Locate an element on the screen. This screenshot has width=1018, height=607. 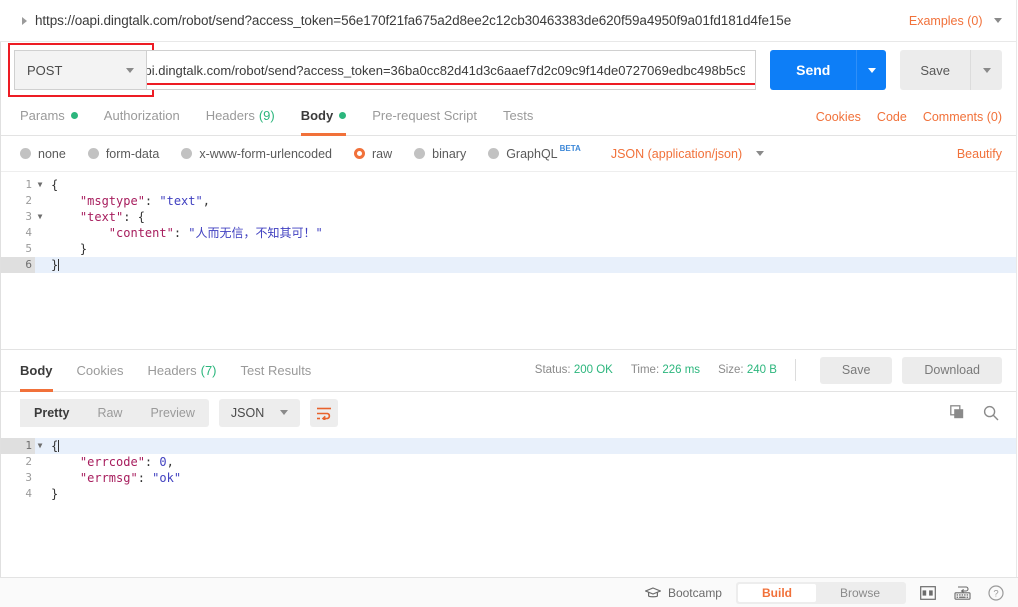
layout-button is located at coordinates (928, 593).